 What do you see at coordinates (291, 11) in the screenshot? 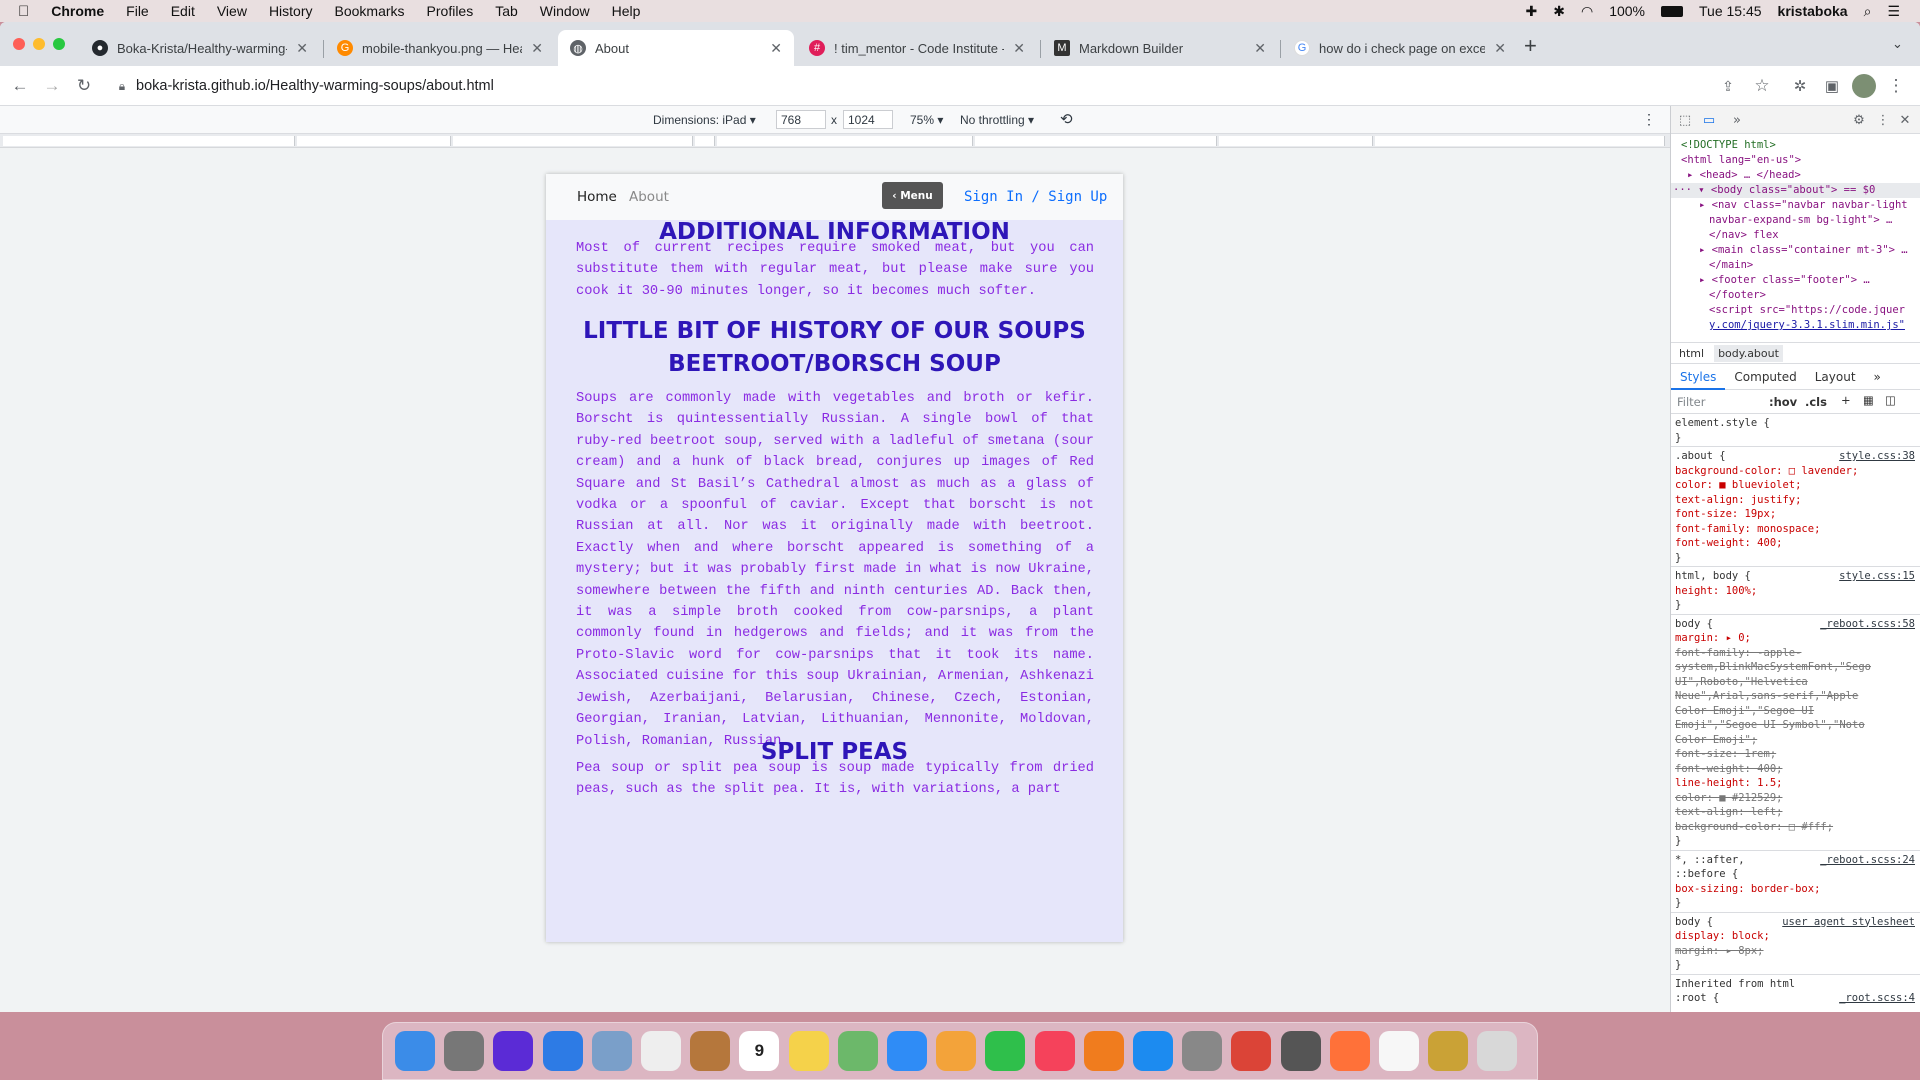
I see `menu-history: History` at bounding box center [291, 11].